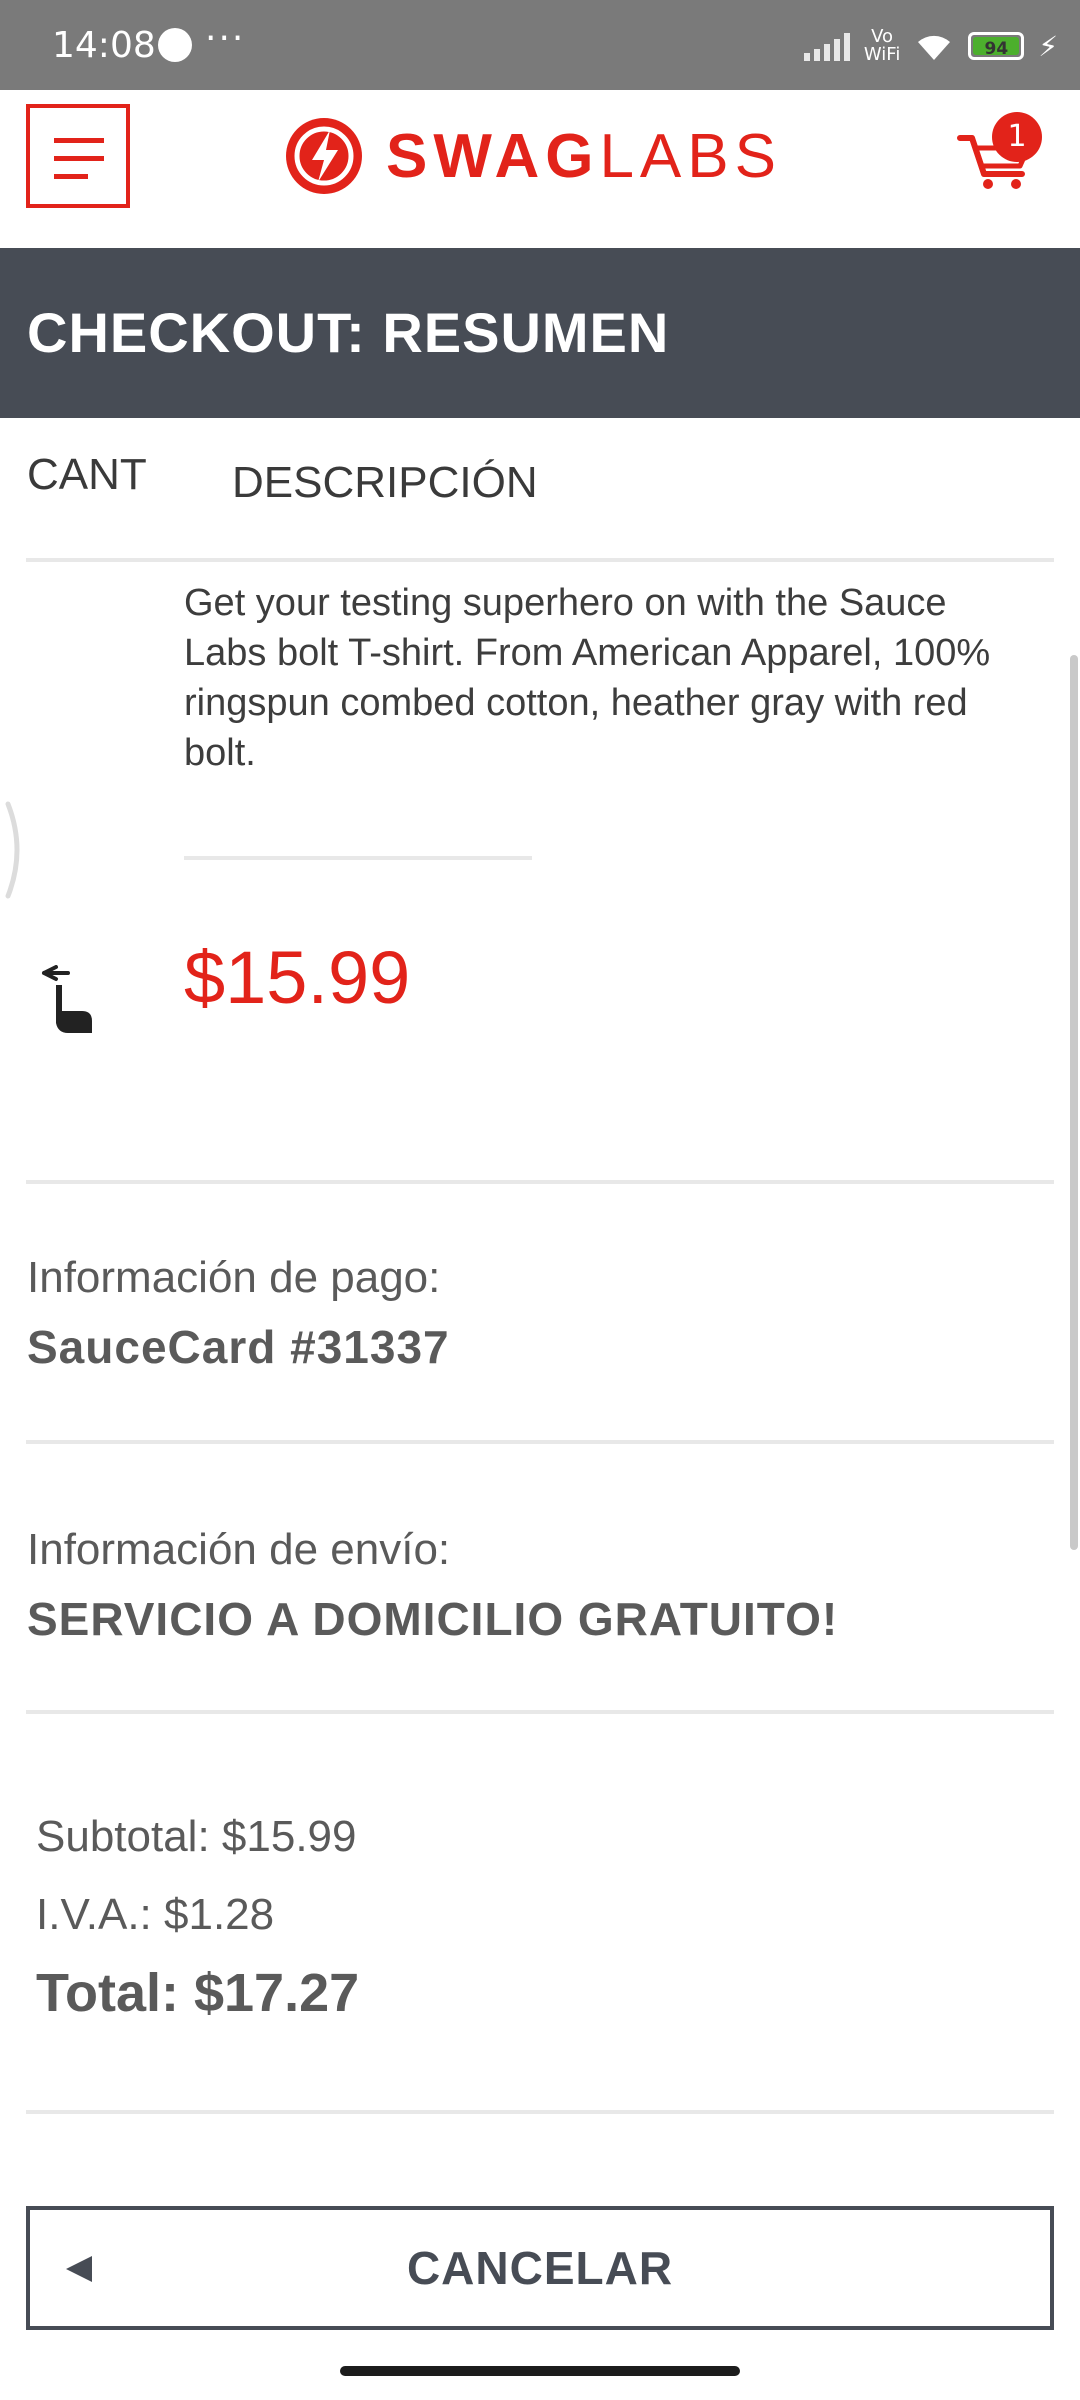  I want to click on status-icons: Vo WiFi 94 ⚡, so click(930, 46).